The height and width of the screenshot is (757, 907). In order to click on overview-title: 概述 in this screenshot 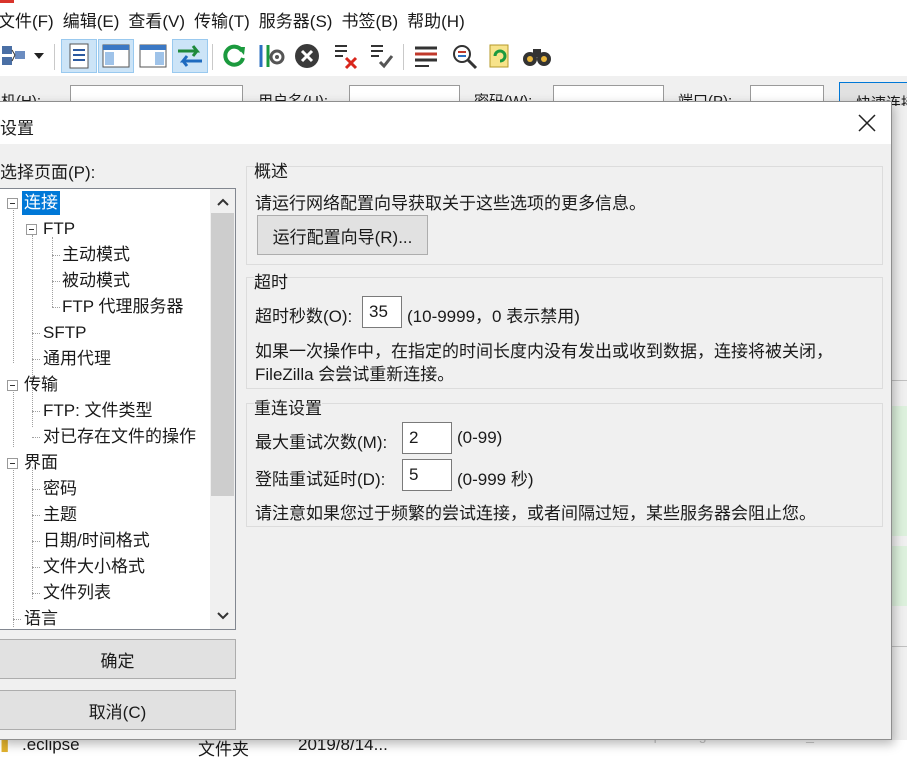, I will do `click(271, 169)`.